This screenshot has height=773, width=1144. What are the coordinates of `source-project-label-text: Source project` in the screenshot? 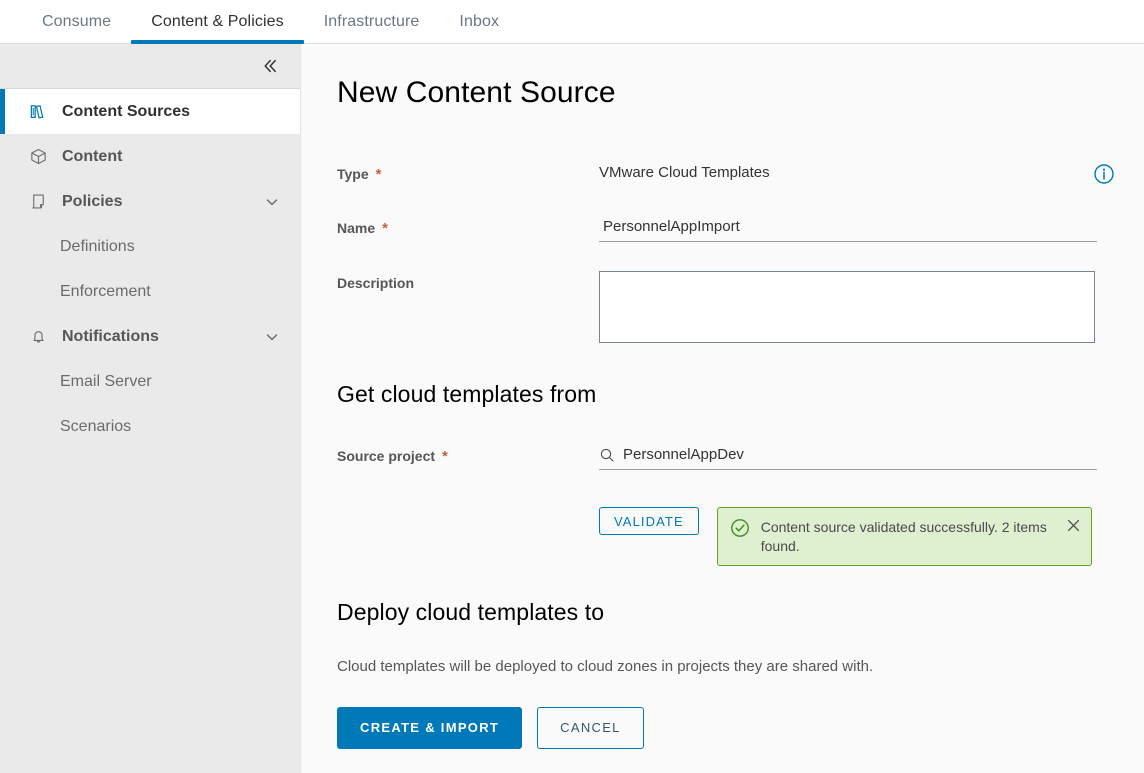 It's located at (386, 456).